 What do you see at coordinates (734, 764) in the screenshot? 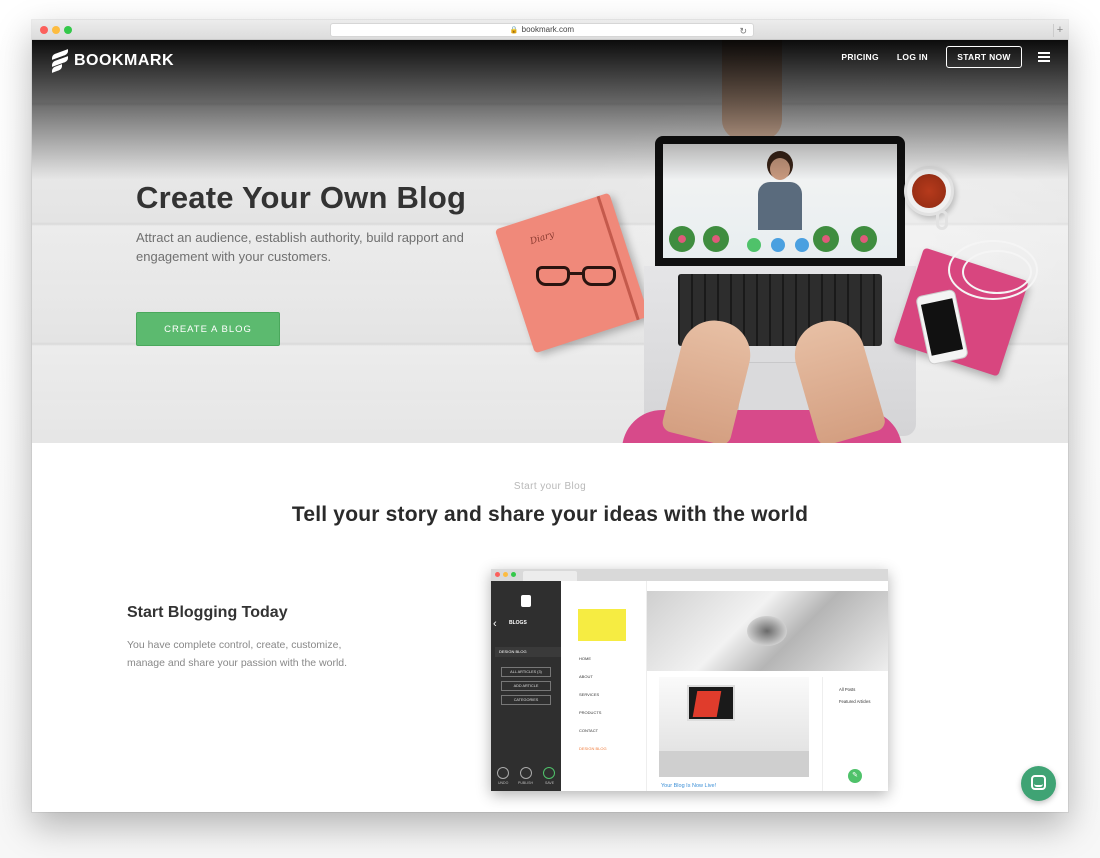
I see `mockup-desk` at bounding box center [734, 764].